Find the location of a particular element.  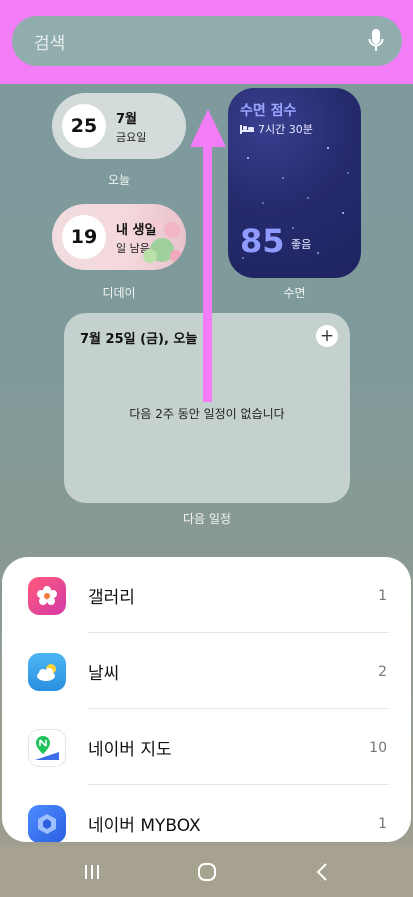

sleep-grade: 좋음 is located at coordinates (301, 244).